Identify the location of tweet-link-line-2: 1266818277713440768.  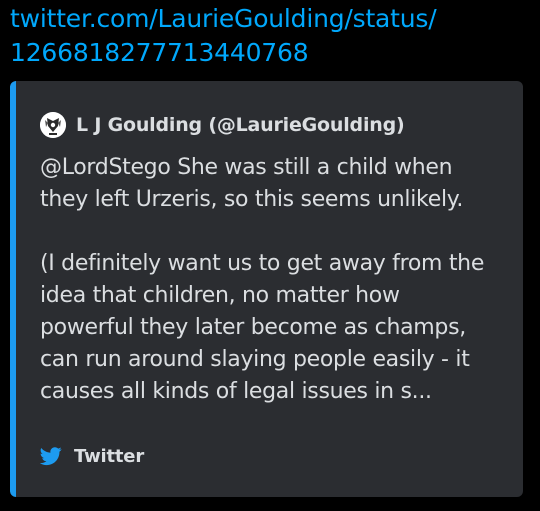
(270, 53).